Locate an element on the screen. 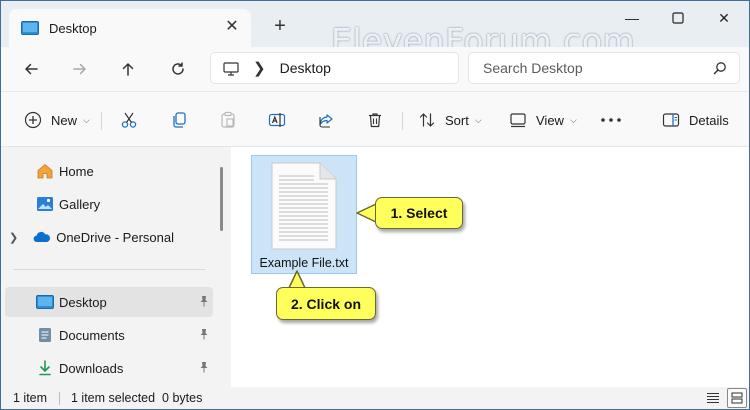 This screenshot has width=750, height=410. gallery-icon is located at coordinates (45, 204).